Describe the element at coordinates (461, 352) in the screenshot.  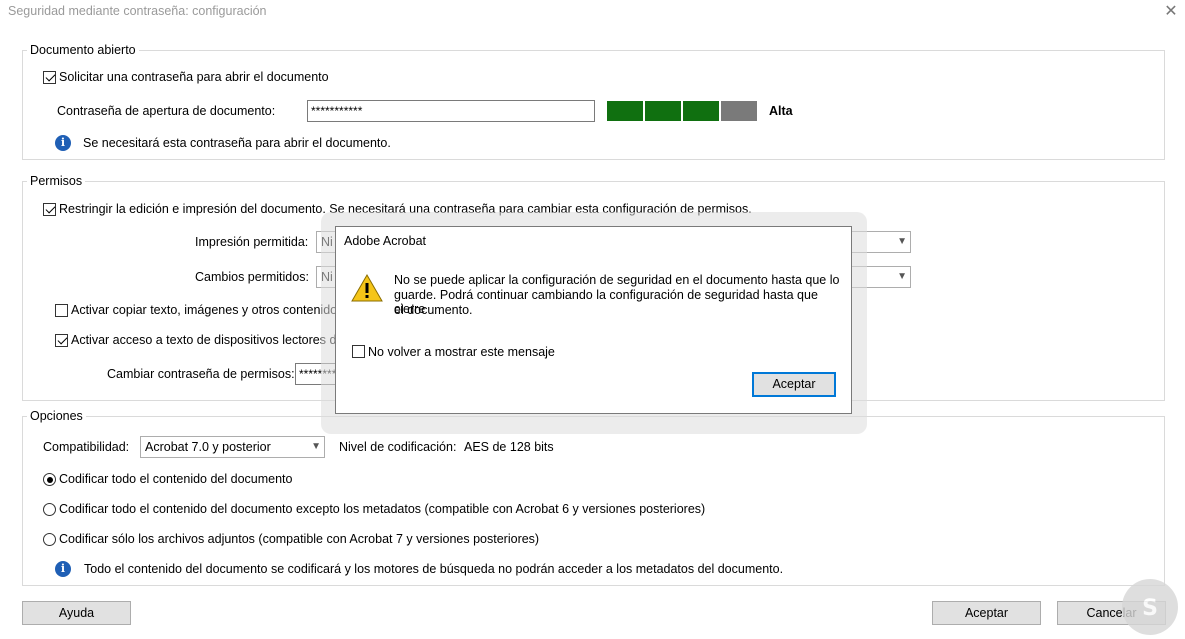
I see `dont-show-again-label: No volver a mostrar este mensaje` at that location.